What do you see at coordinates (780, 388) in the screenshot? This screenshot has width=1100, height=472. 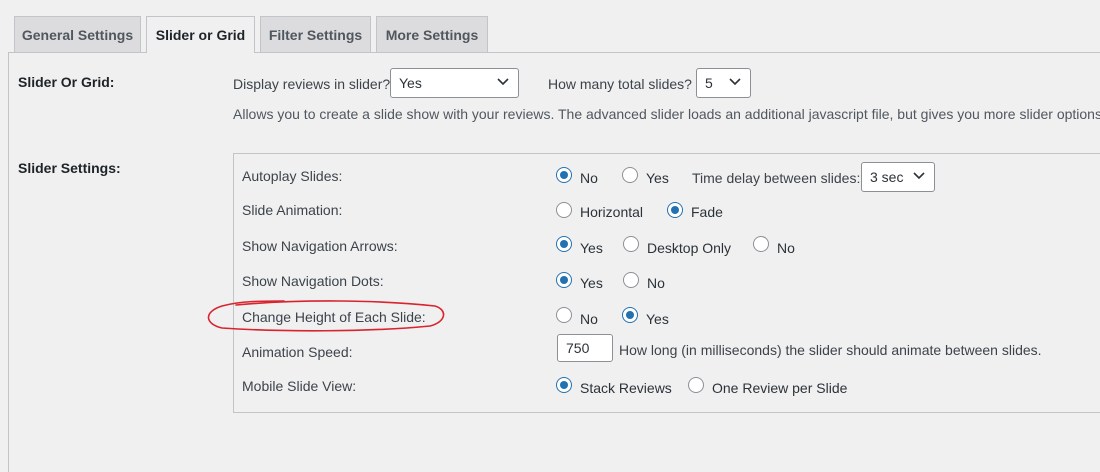 I see `mobile-one-per-slide-label: One Review per Slide` at bounding box center [780, 388].